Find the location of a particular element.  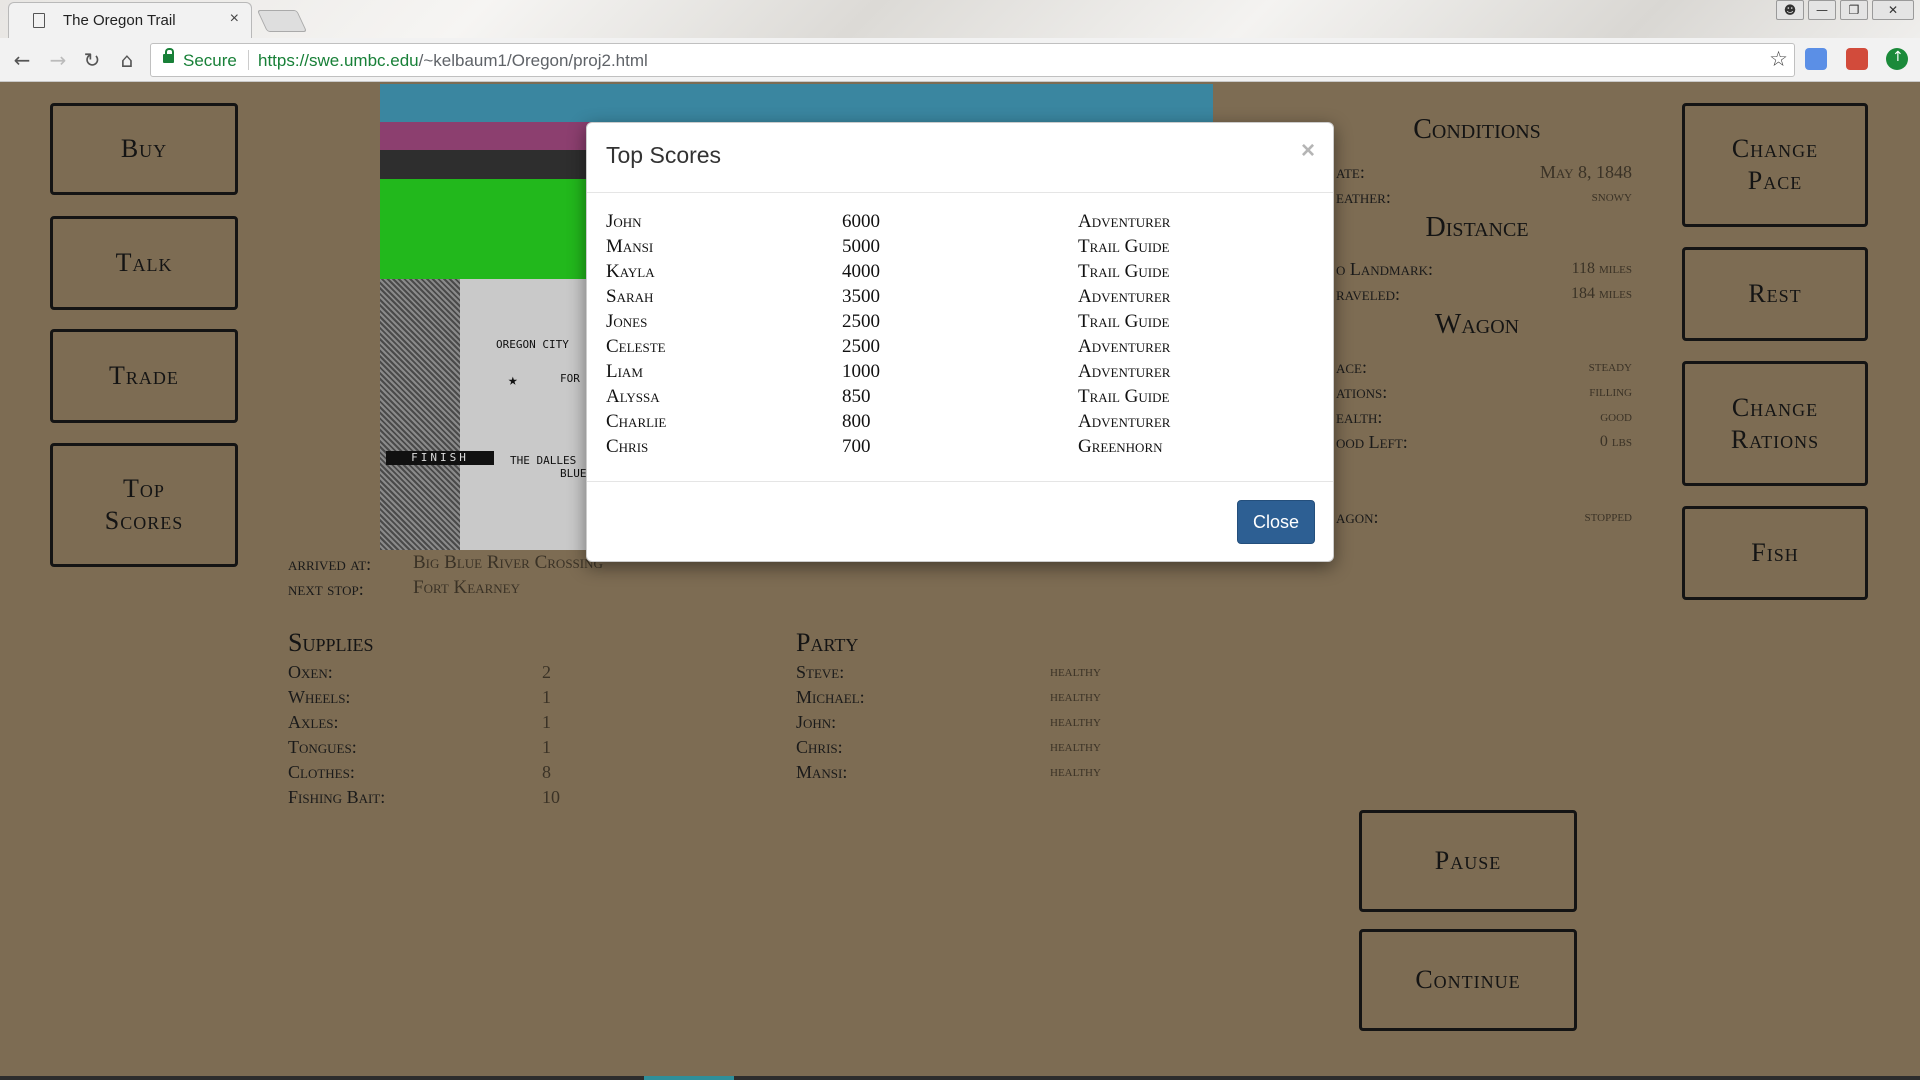

table-row: Alyssa 850 Trail Guide is located at coordinates (956, 398).